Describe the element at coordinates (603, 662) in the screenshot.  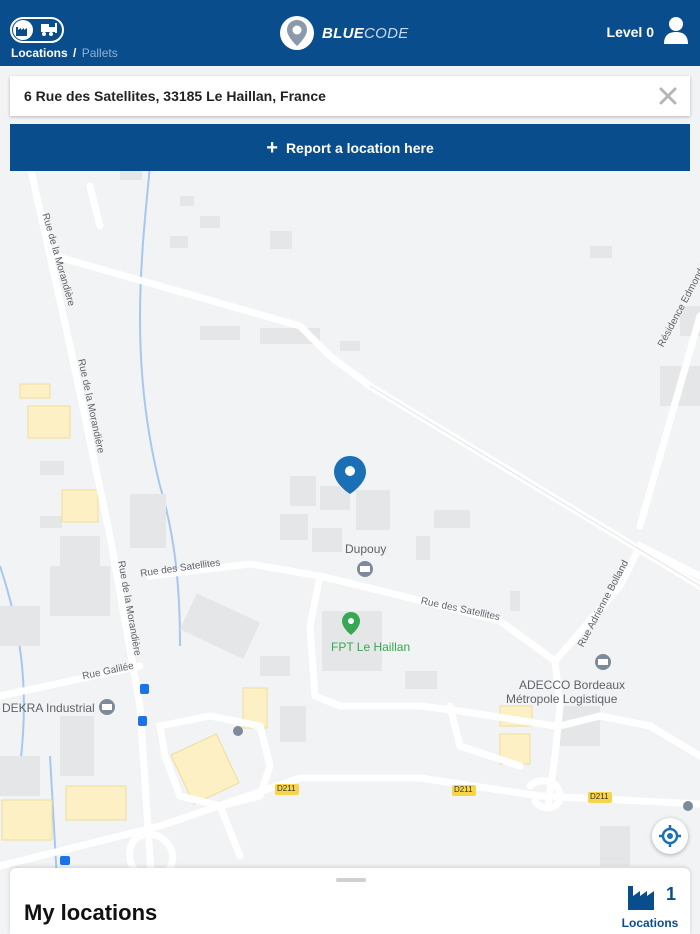
I see `adecco-poi-icon` at that location.